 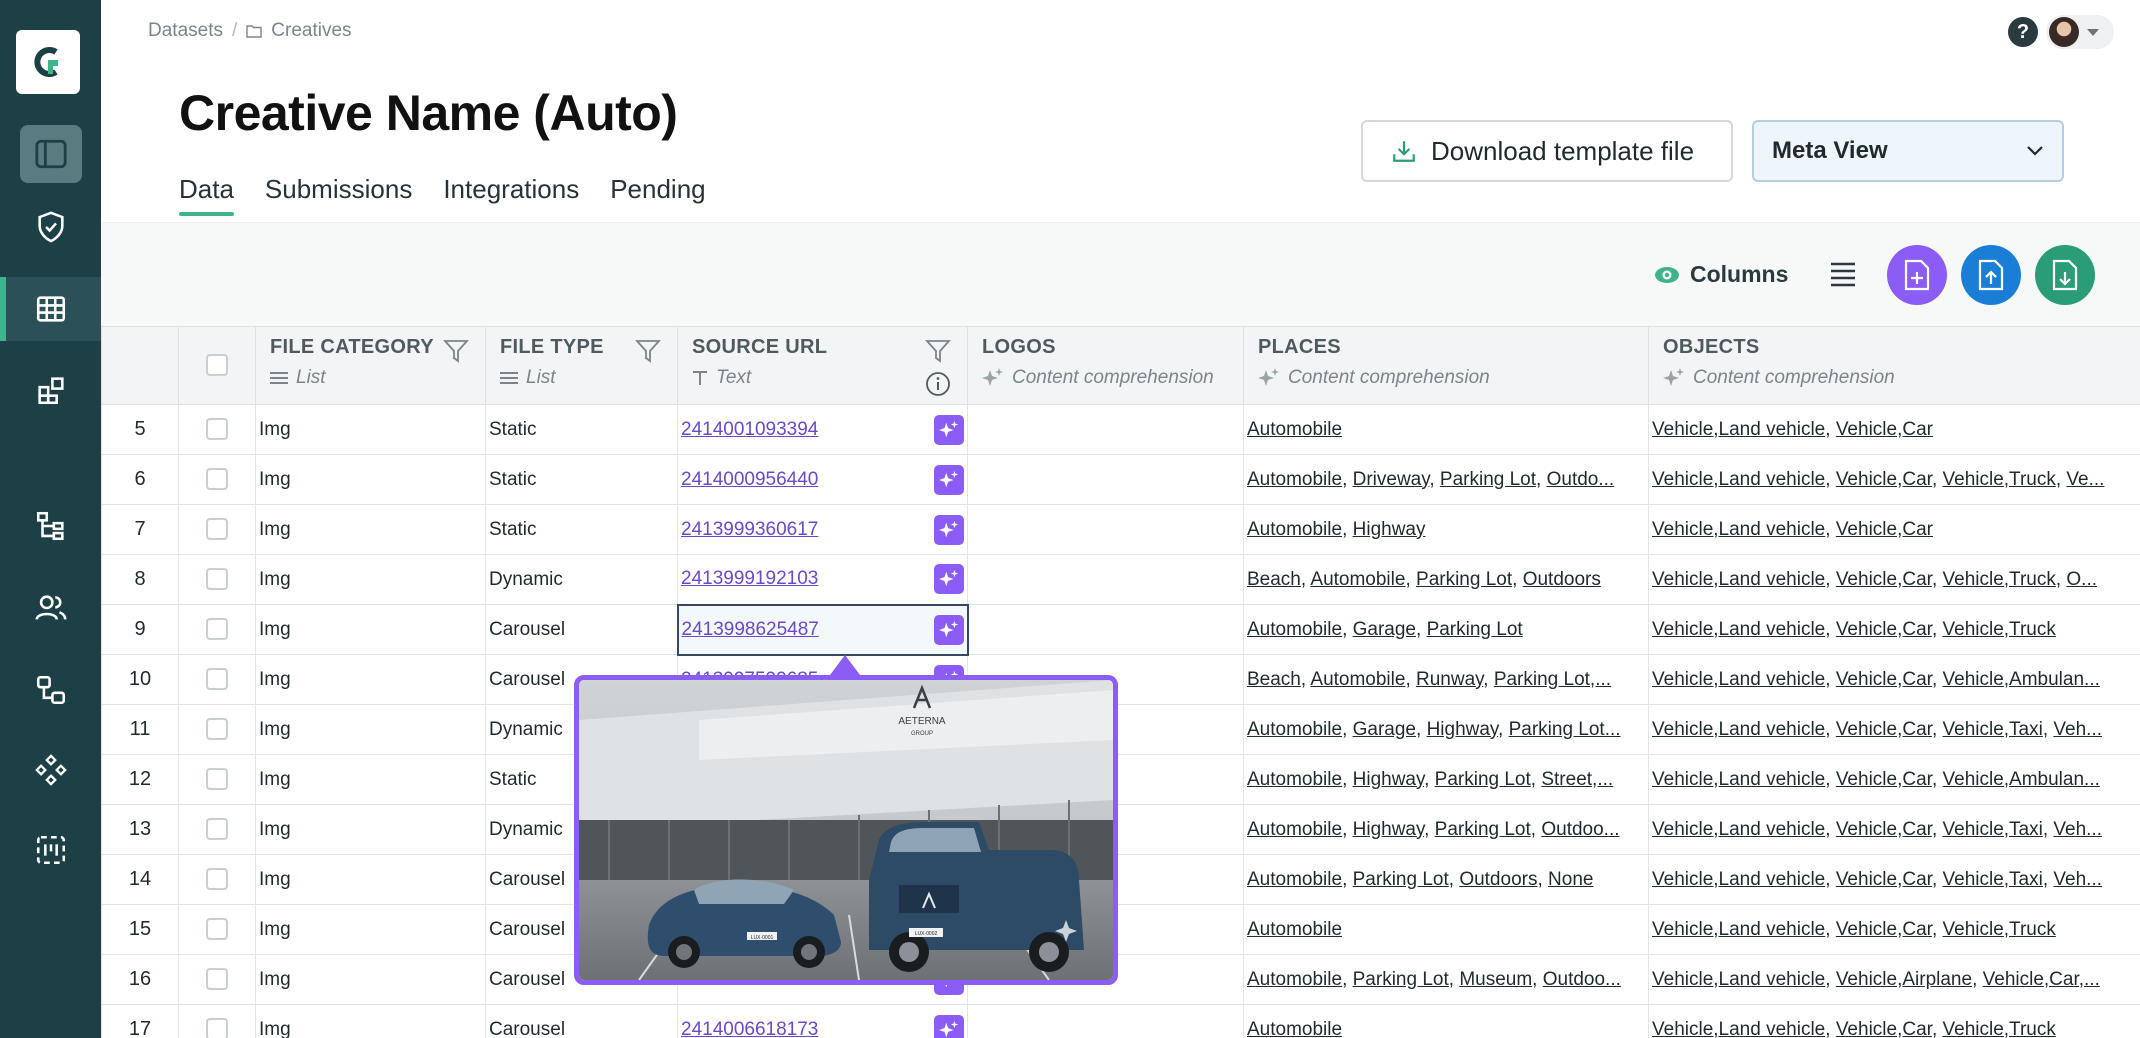 What do you see at coordinates (370, 365) in the screenshot?
I see `column-header: FILE CATEGORY List` at bounding box center [370, 365].